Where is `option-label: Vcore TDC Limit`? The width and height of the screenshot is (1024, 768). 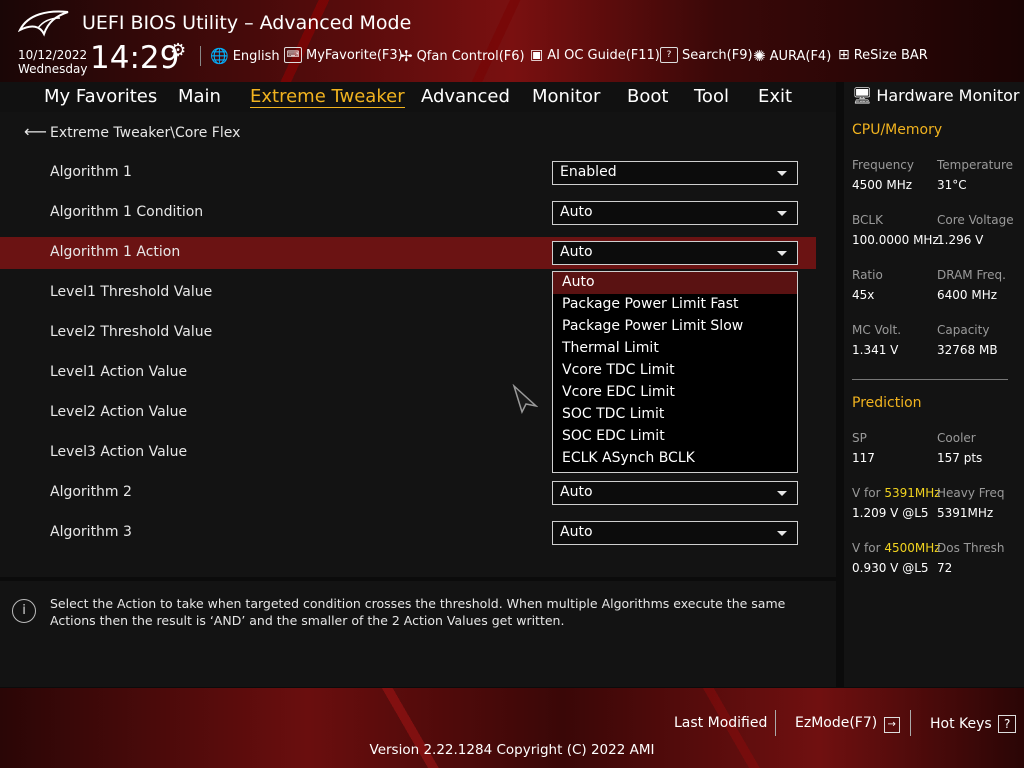 option-label: Vcore TDC Limit is located at coordinates (618, 370).